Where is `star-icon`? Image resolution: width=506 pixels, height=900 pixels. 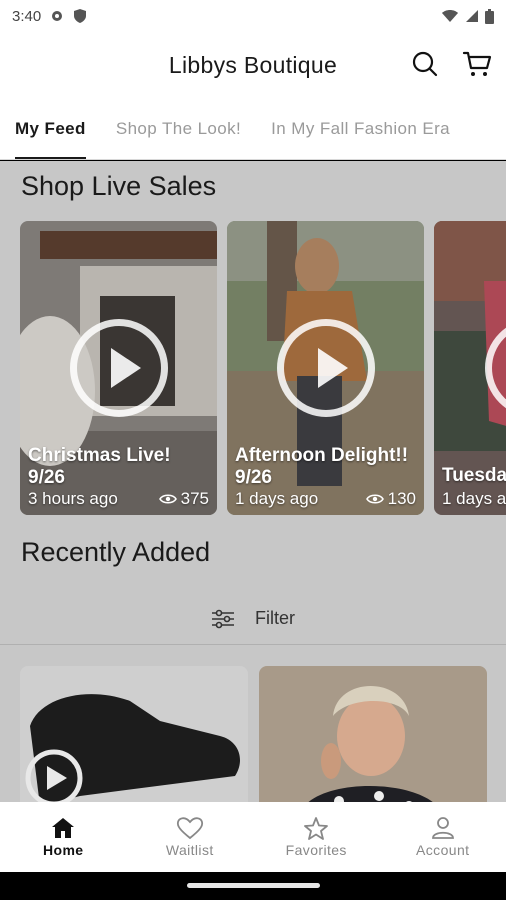
star-icon is located at coordinates (316, 828).